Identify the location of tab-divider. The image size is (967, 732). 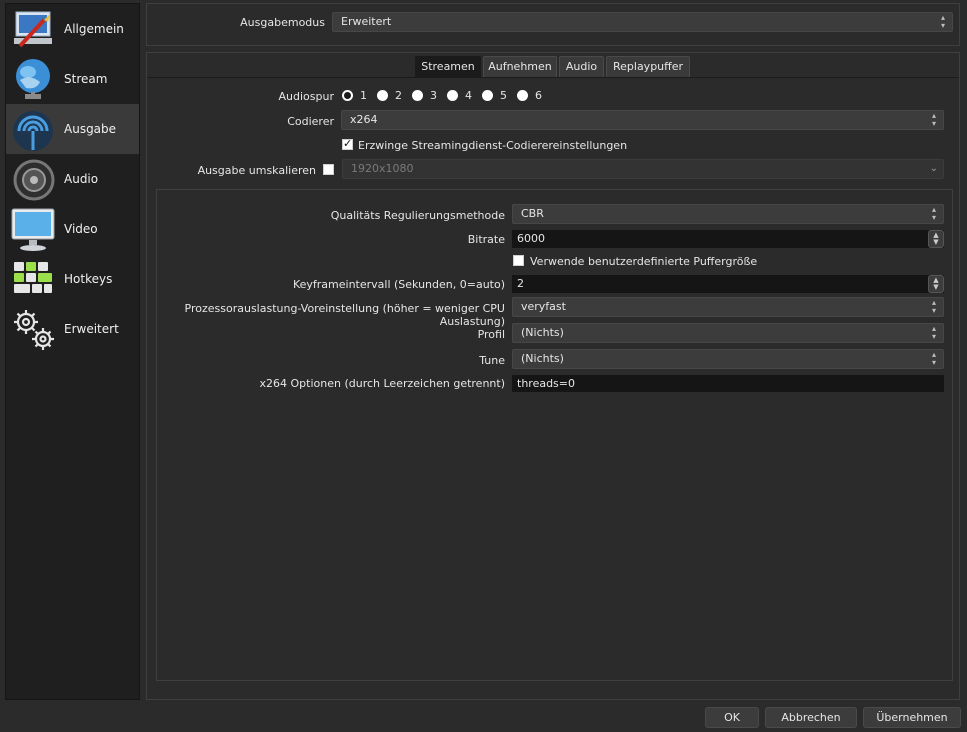
(553, 77).